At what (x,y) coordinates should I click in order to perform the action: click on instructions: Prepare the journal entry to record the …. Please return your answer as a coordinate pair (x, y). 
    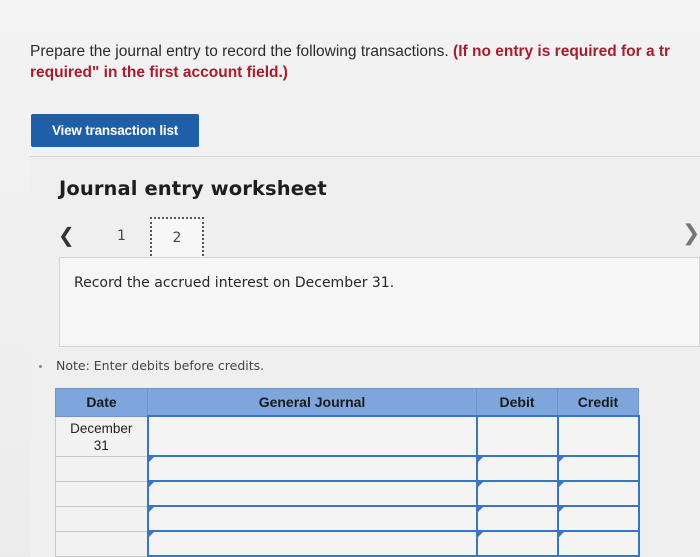
    Looking at the image, I should click on (365, 62).